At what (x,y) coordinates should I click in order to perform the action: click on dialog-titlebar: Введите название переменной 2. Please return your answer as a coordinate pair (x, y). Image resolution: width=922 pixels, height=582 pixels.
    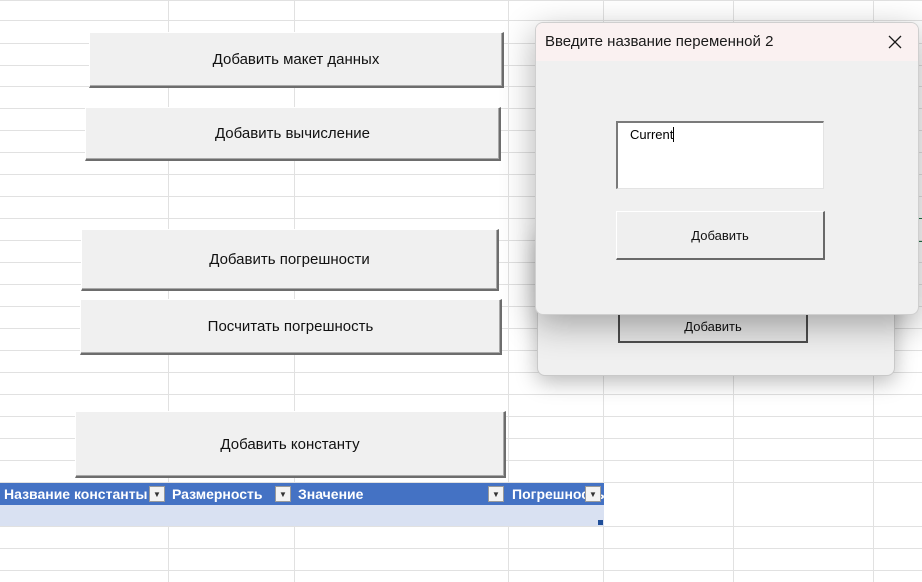
    Looking at the image, I should click on (727, 42).